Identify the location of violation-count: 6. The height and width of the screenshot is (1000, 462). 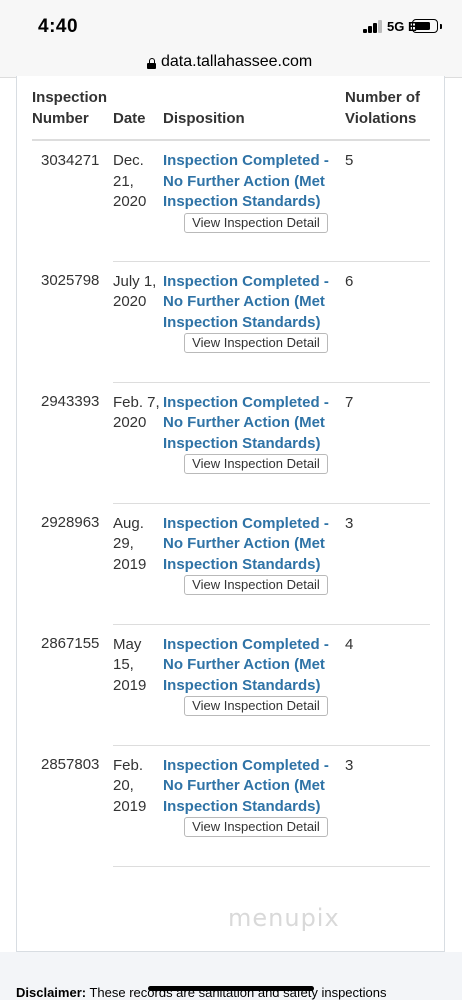
(387, 322).